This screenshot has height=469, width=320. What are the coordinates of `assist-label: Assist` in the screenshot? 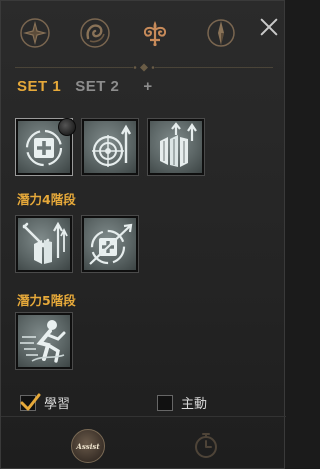 It's located at (88, 446).